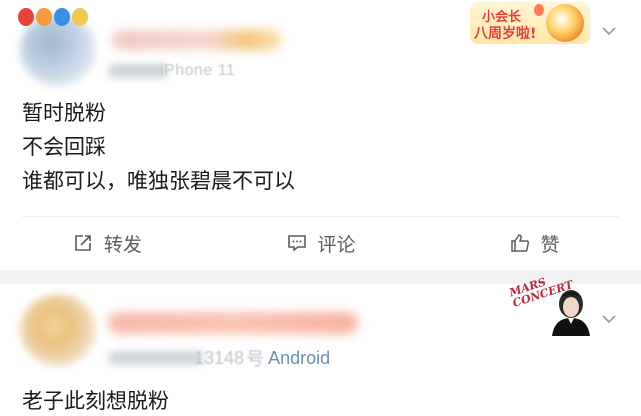 This screenshot has width=641, height=416. What do you see at coordinates (198, 70) in the screenshot?
I see `post-source: iPhone 11` at bounding box center [198, 70].